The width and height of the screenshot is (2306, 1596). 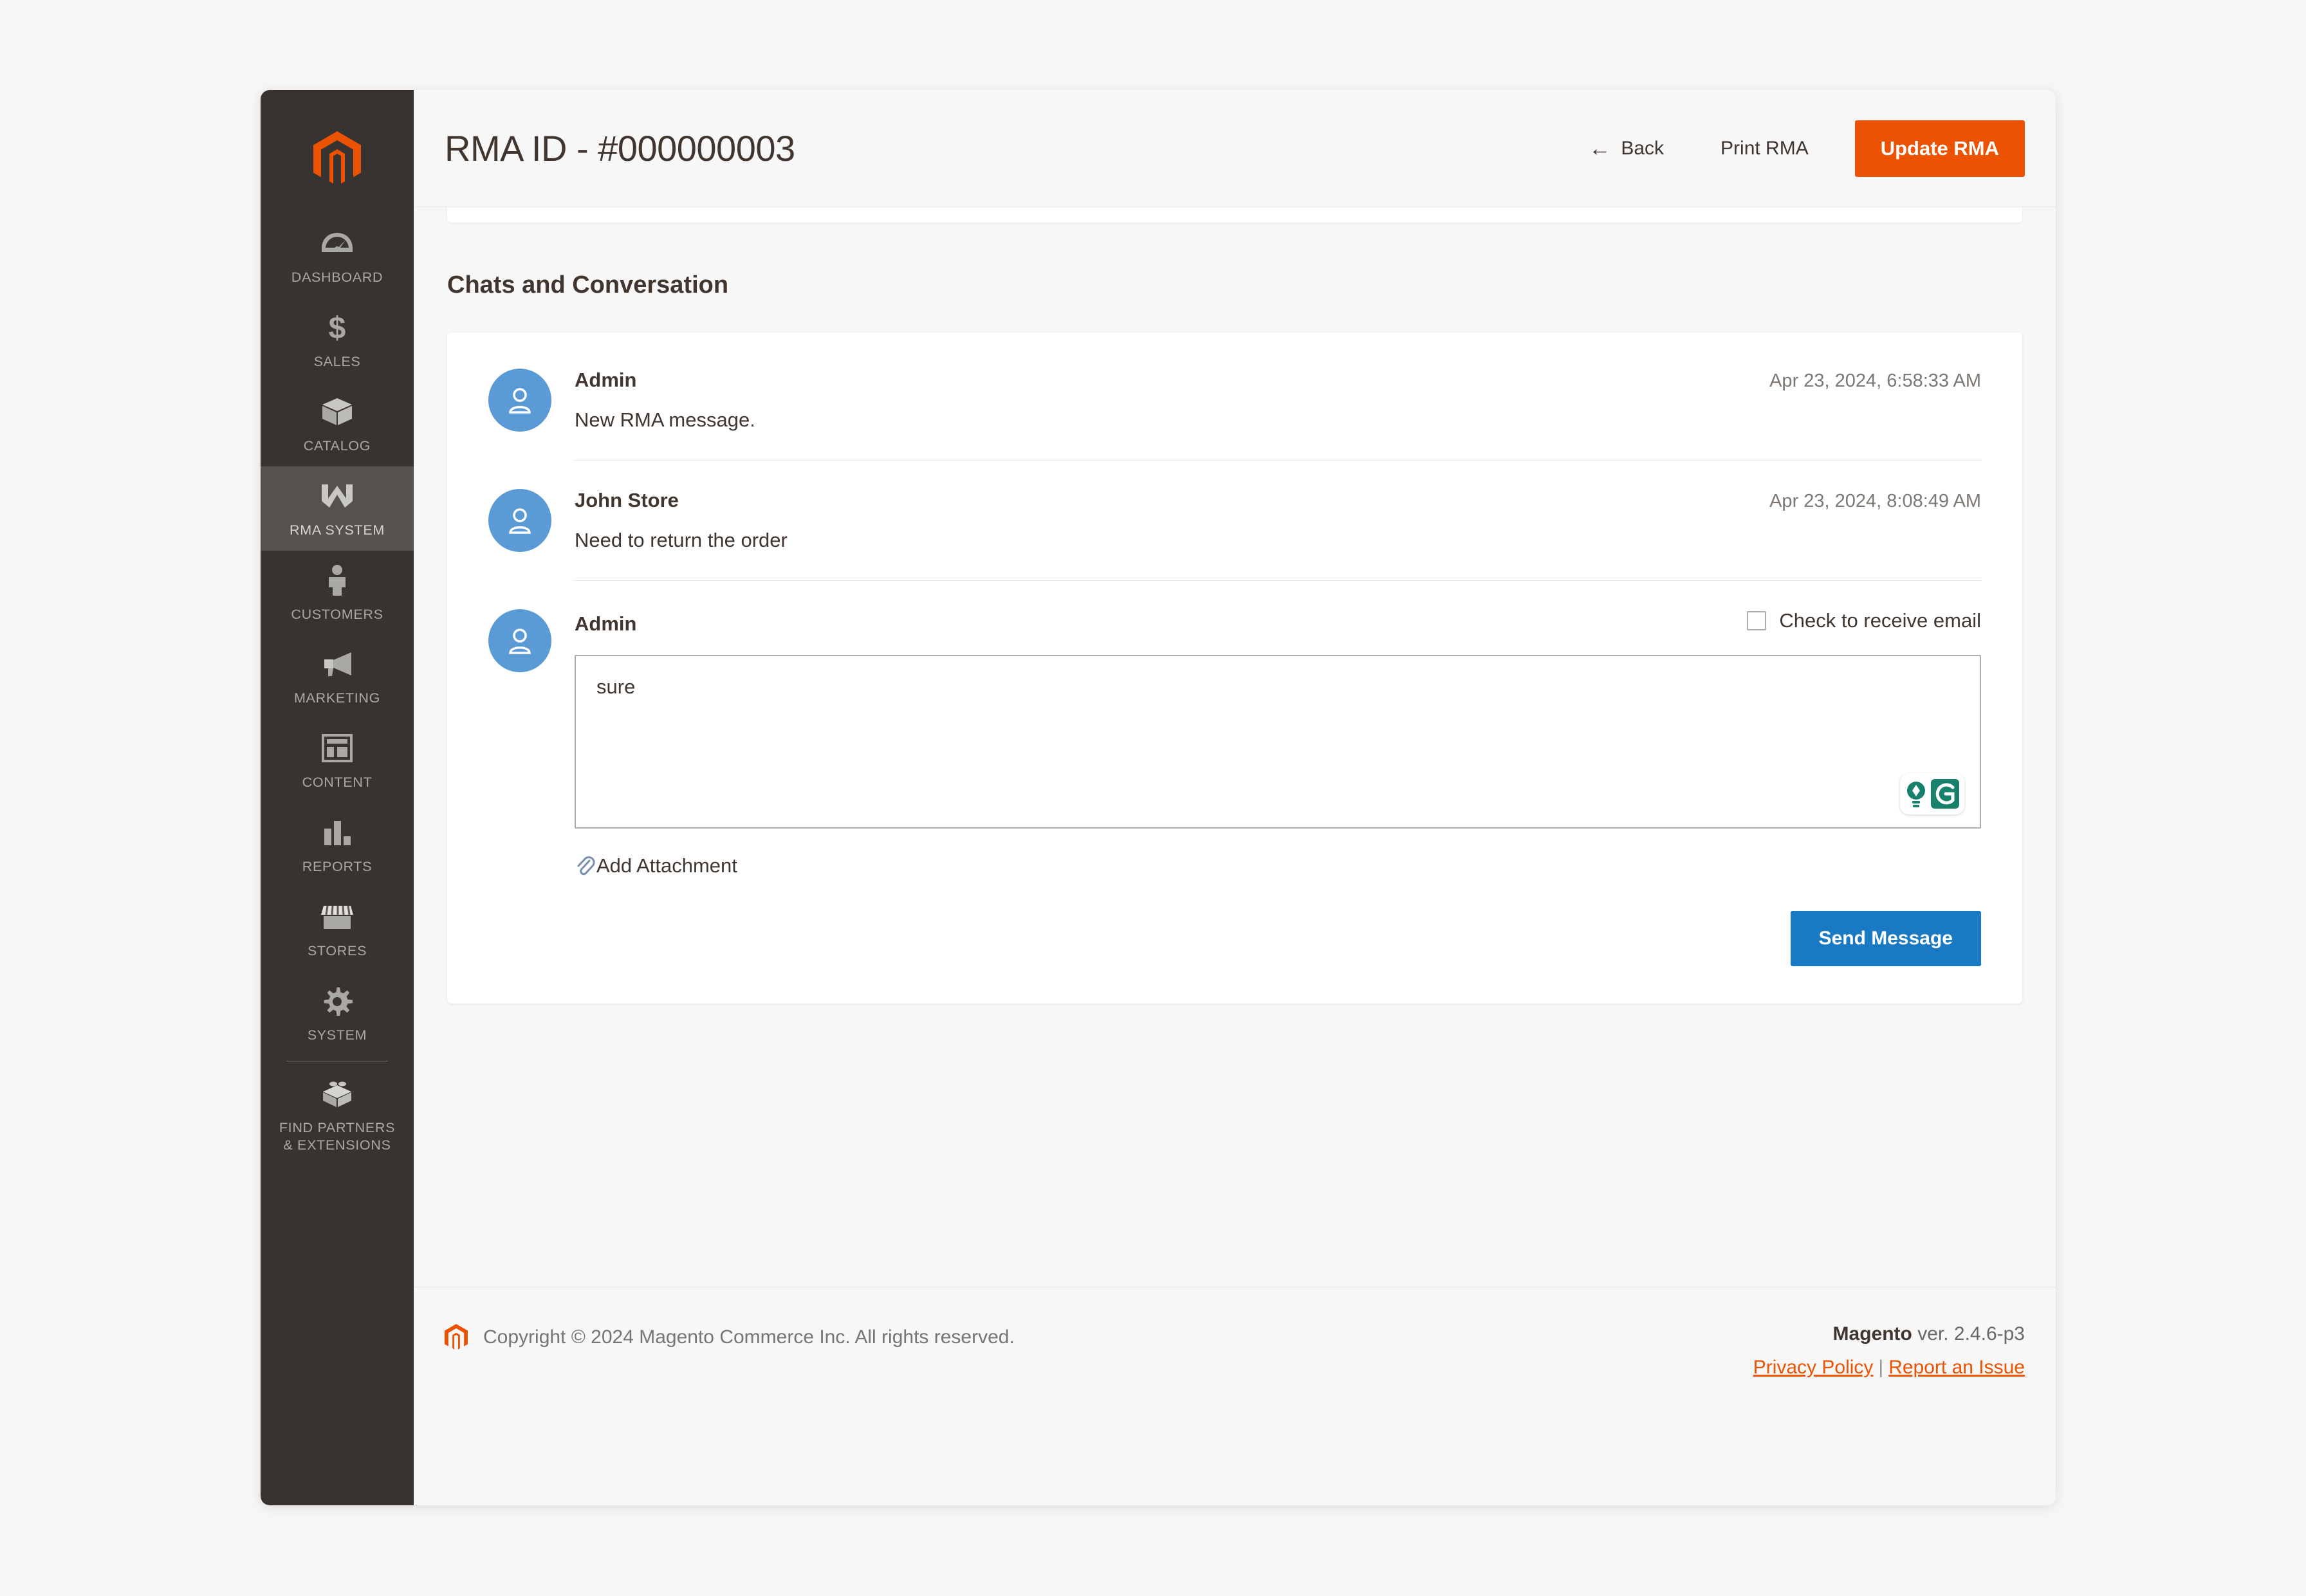 I want to click on version-line: Magento ver. 2.4.6-p3, so click(x=1889, y=1334).